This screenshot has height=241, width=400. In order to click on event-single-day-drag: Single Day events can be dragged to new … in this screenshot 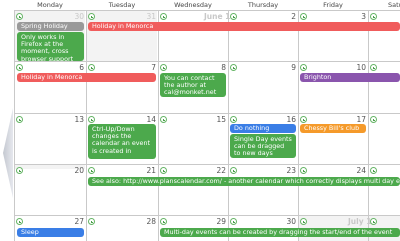, I will do `click(263, 146)`.